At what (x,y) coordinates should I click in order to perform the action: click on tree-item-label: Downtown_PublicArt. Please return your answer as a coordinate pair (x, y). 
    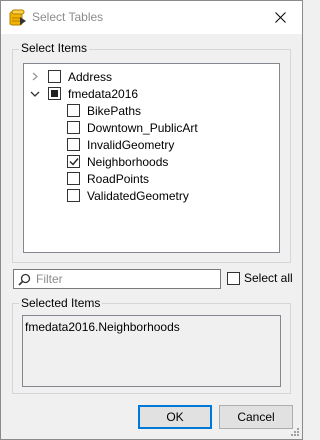
    Looking at the image, I should click on (142, 127).